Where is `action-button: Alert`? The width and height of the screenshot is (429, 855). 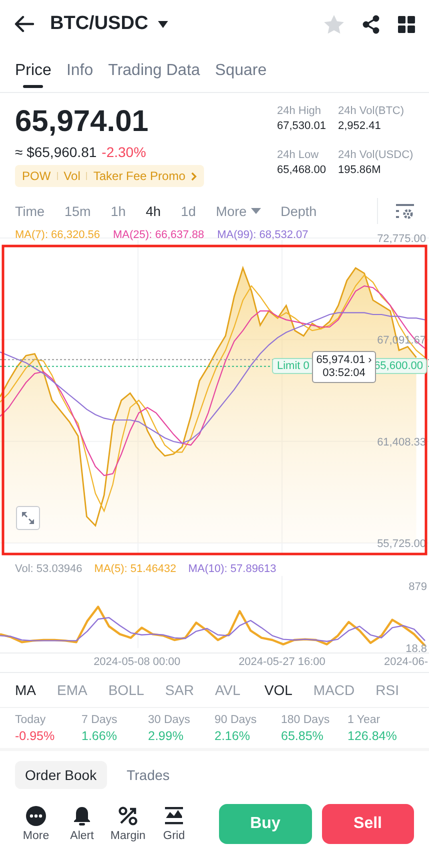 action-button: Alert is located at coordinates (82, 824).